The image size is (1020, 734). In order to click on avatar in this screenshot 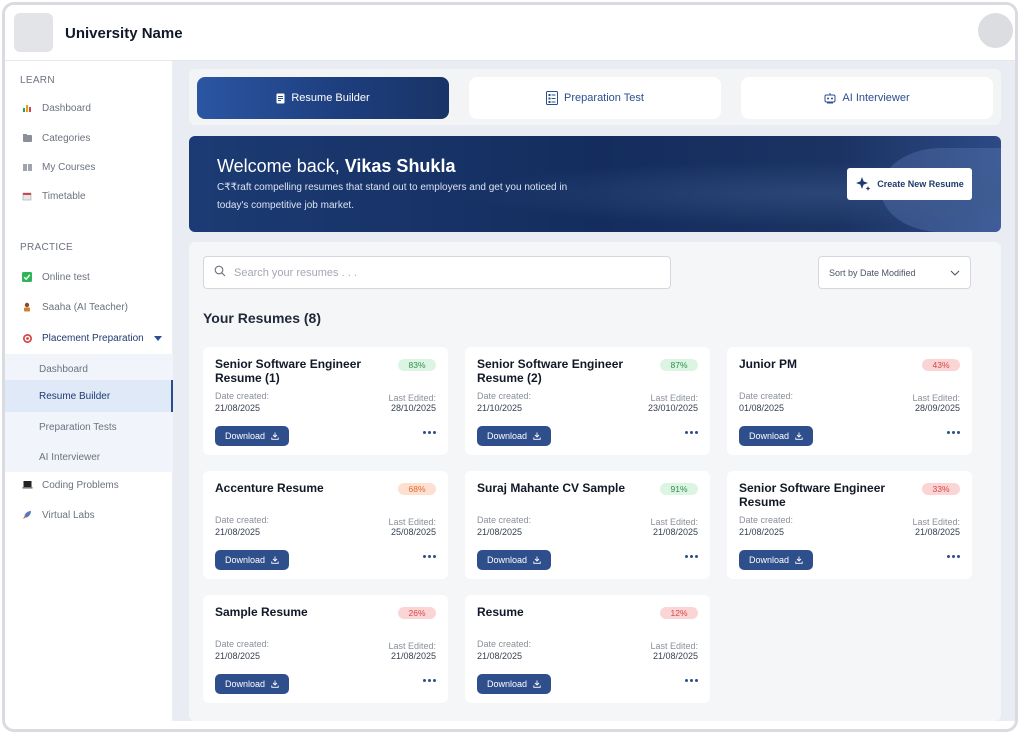, I will do `click(995, 30)`.